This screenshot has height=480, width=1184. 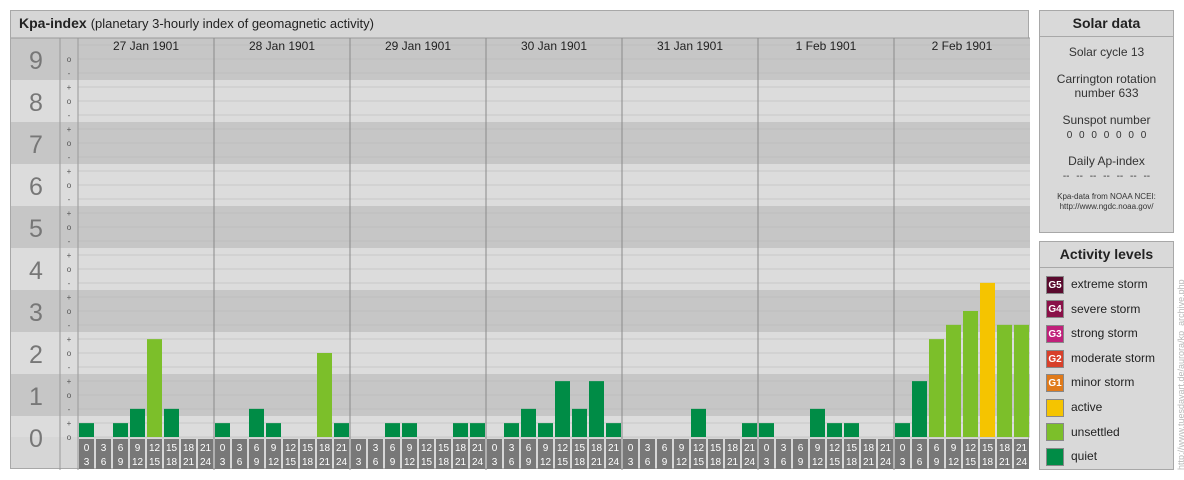 I want to click on interval-end-label: 3, so click(x=495, y=462).